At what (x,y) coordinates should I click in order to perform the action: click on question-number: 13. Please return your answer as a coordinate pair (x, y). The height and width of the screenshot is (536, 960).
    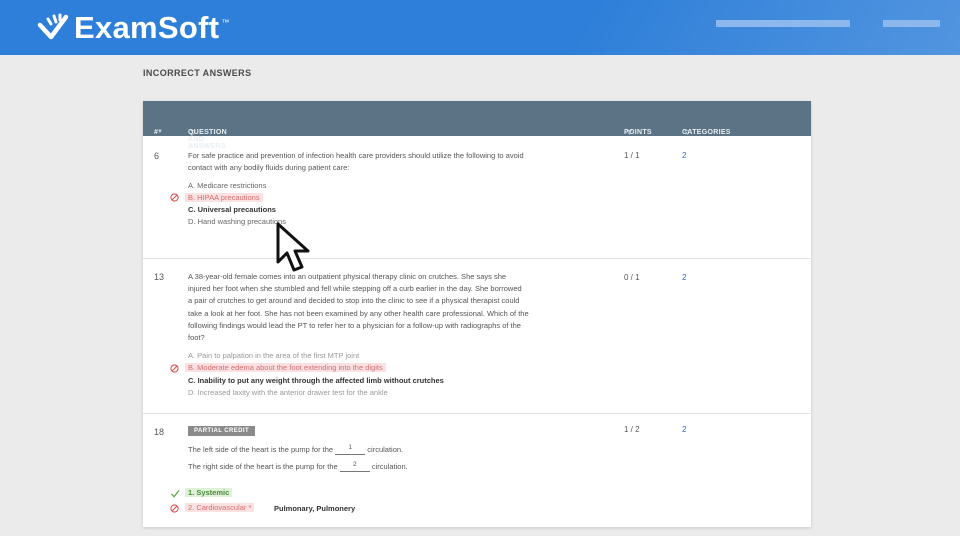
    Looking at the image, I should click on (159, 277).